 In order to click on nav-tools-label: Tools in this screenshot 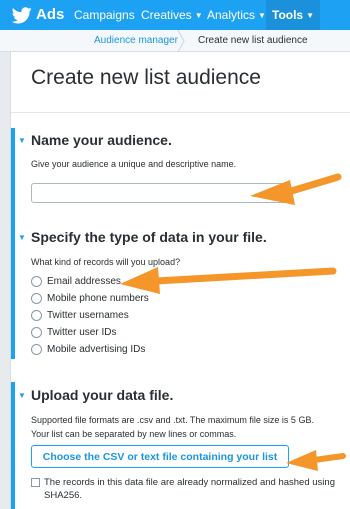, I will do `click(288, 15)`.